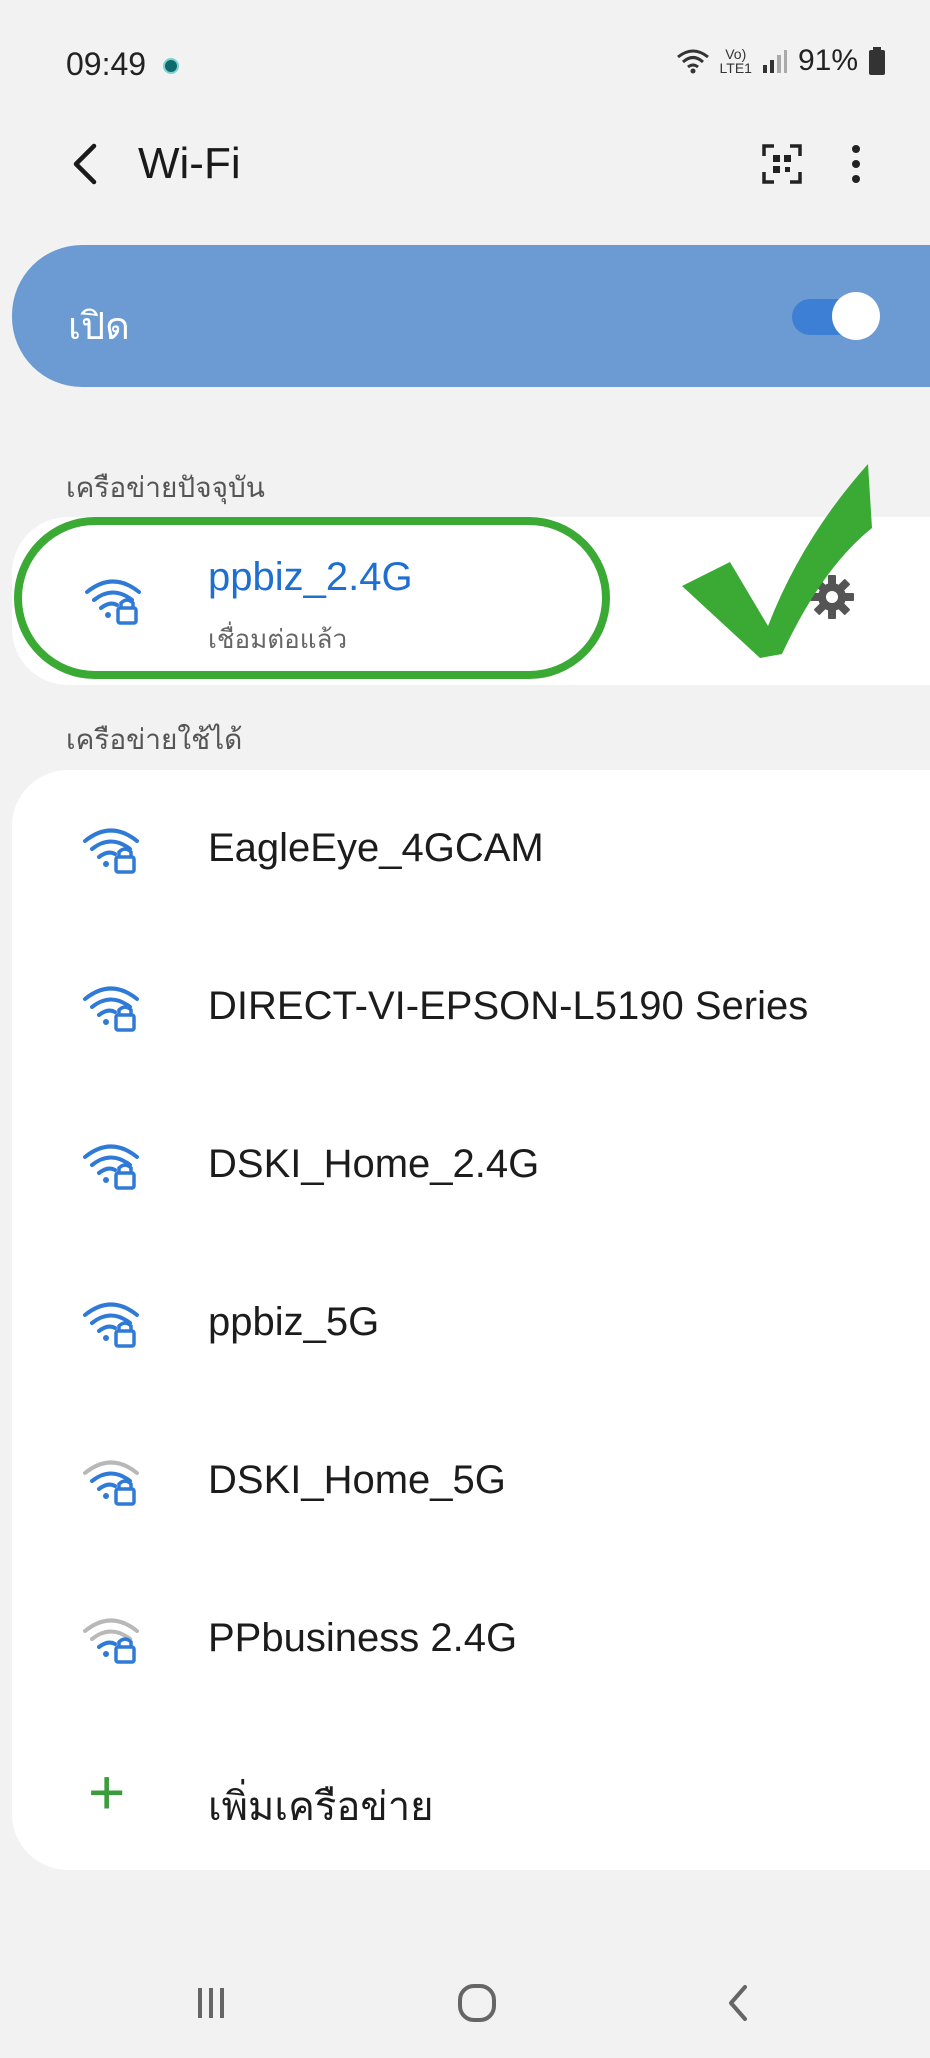  Describe the element at coordinates (310, 577) in the screenshot. I see `current-network-name: ppbiz_2.4G` at that location.